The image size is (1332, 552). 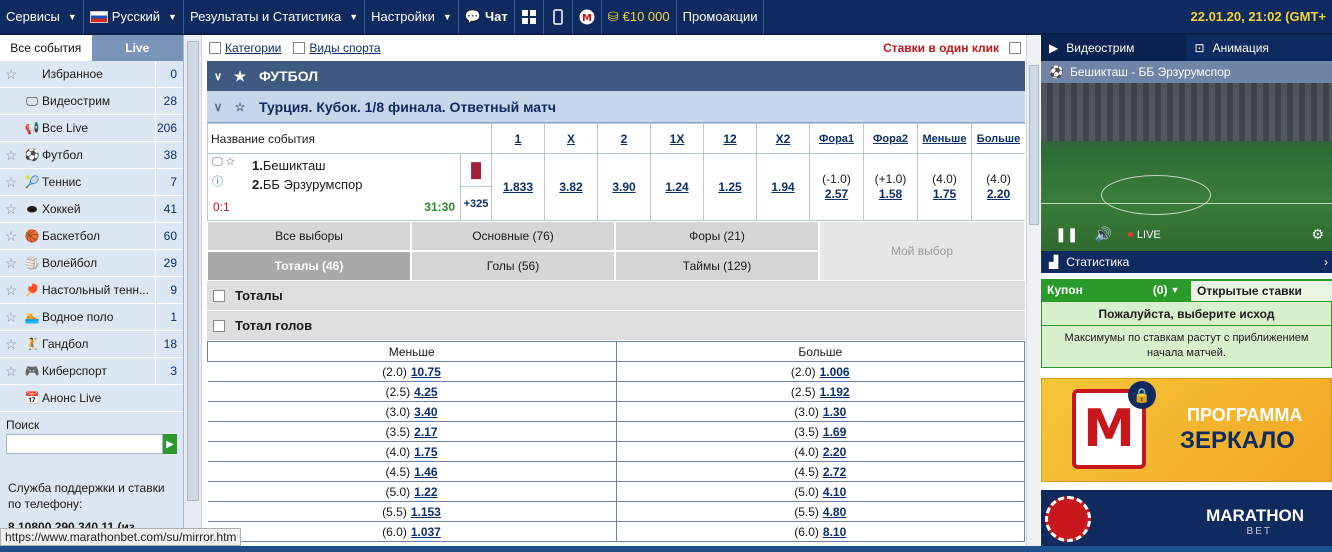 I want to click on info-icon: ⓘ, so click(x=230, y=181).